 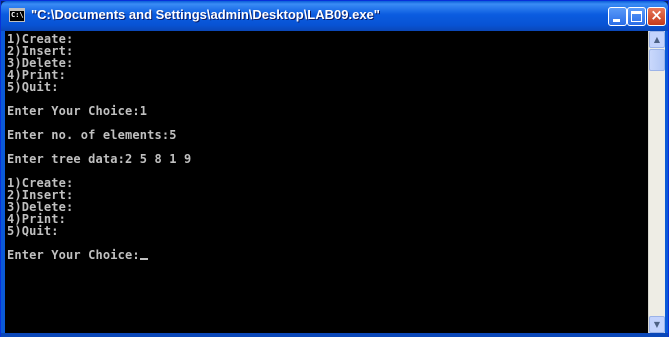 I want to click on scroll-up-button: ▲, so click(x=657, y=39).